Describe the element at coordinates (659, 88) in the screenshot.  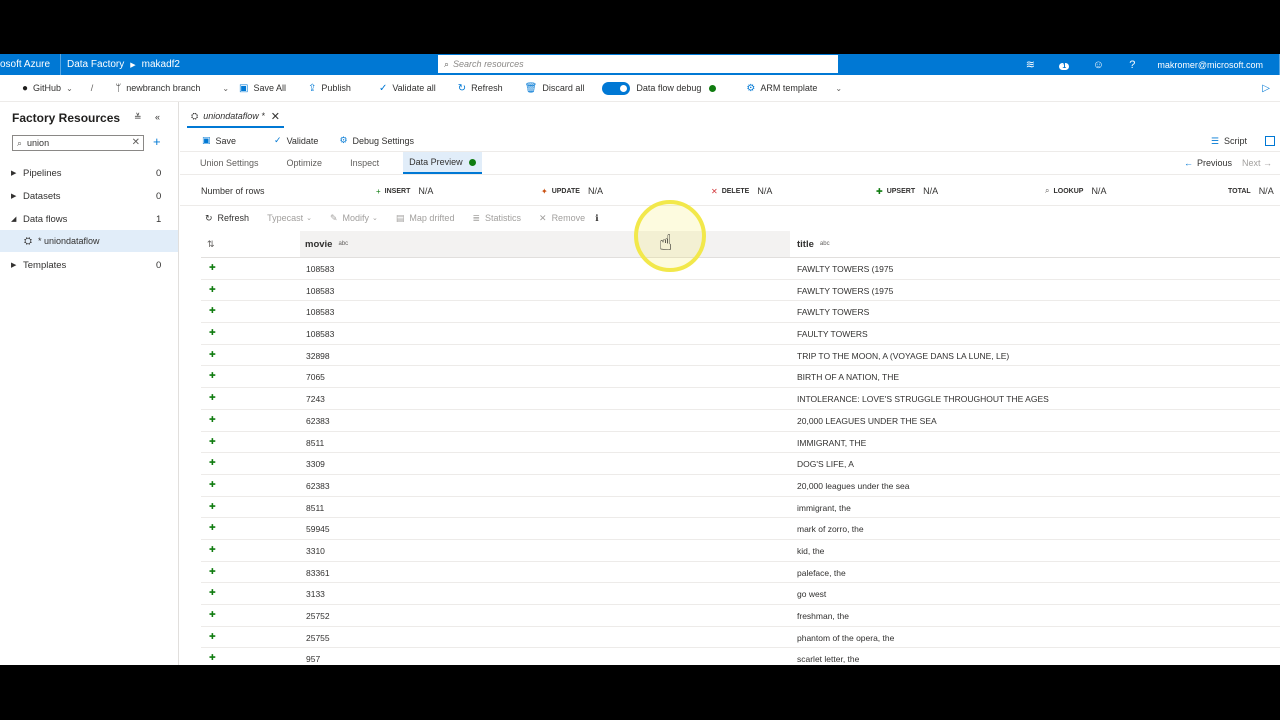
I see `data-flow-debug-toggle: Data flow debug` at that location.